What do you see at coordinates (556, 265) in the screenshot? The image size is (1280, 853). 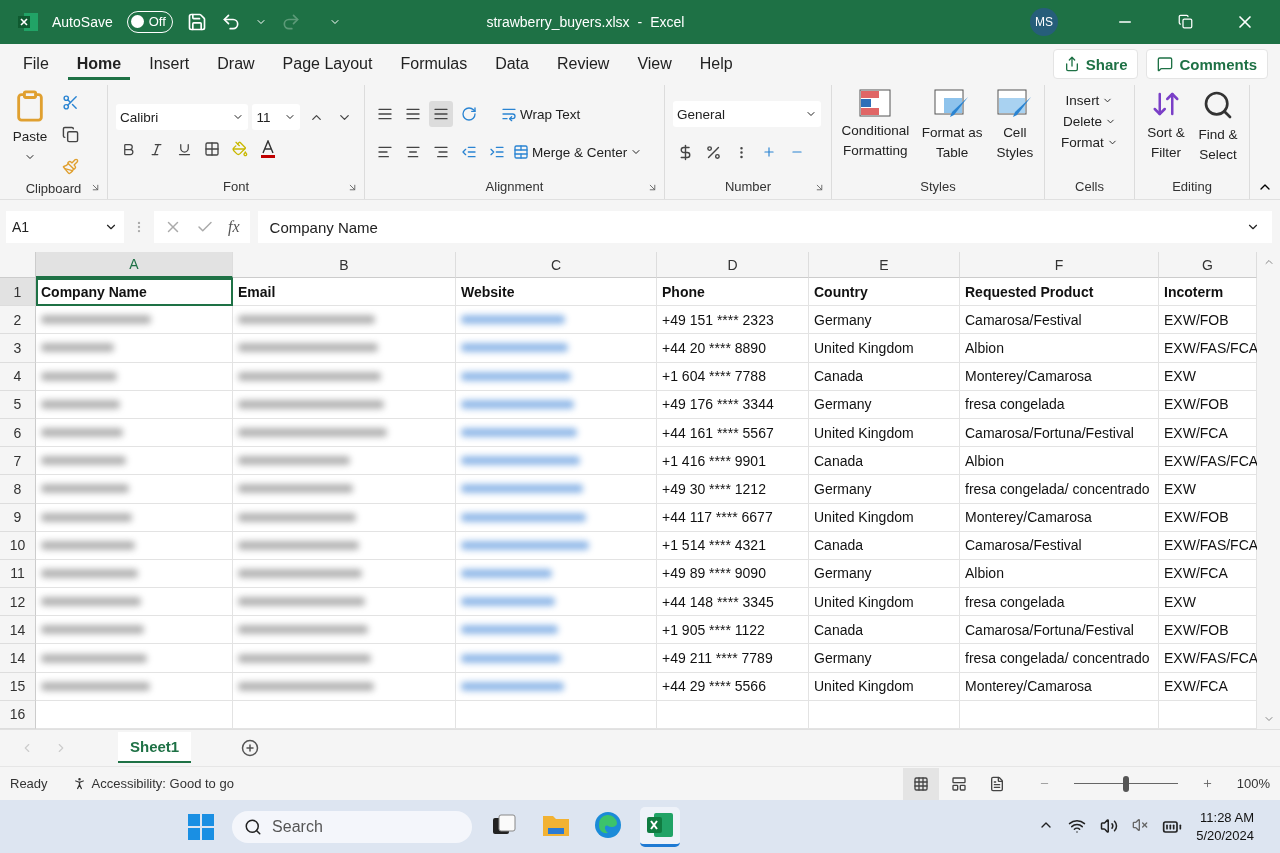 I see `column-header: C` at bounding box center [556, 265].